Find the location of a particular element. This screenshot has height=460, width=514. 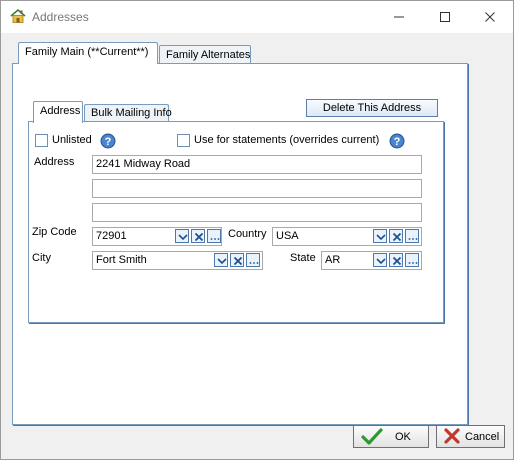

maximize-button is located at coordinates (445, 17).